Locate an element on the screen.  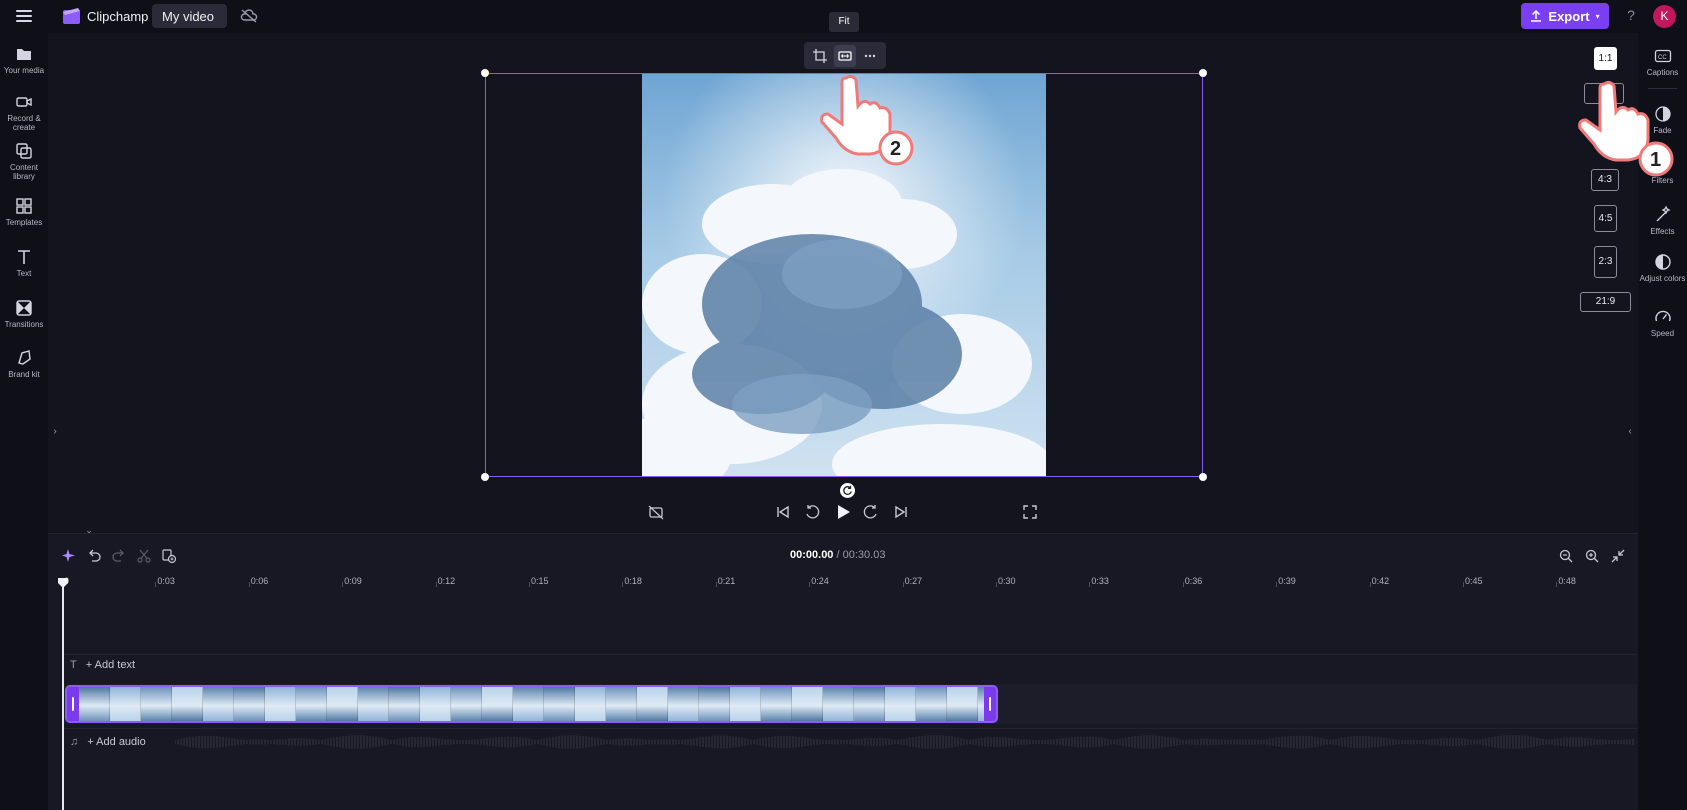
fullscreen-button is located at coordinates (1030, 512).